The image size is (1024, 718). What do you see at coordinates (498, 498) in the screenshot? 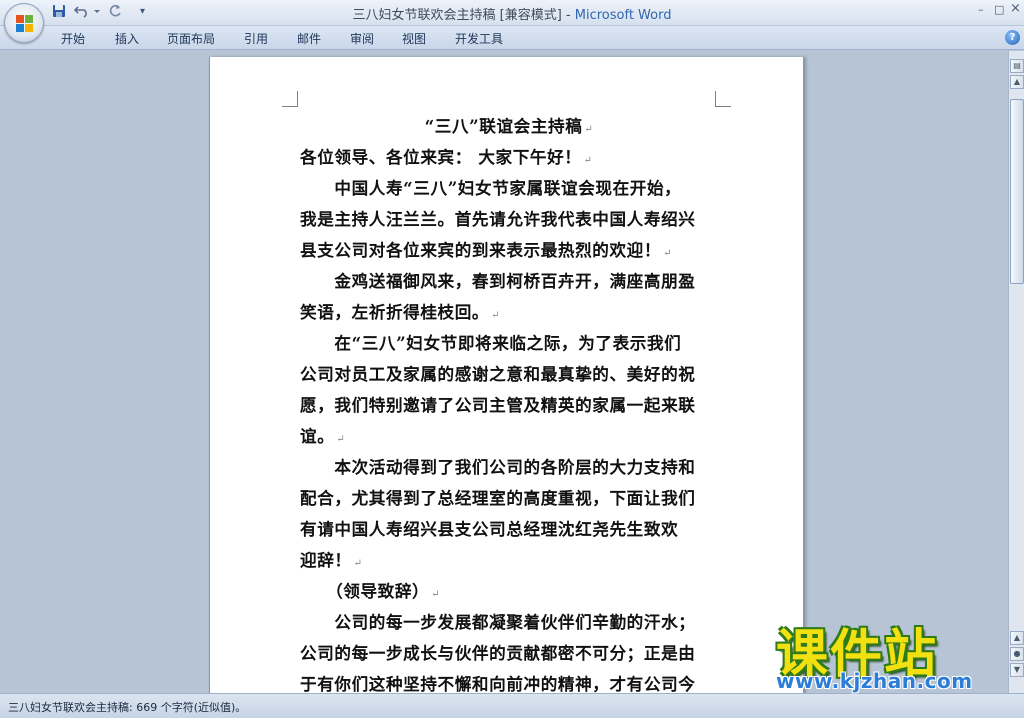
I see `document-line: 配合，尤其得到了总经理室的高度重视，下面让我们` at bounding box center [498, 498].